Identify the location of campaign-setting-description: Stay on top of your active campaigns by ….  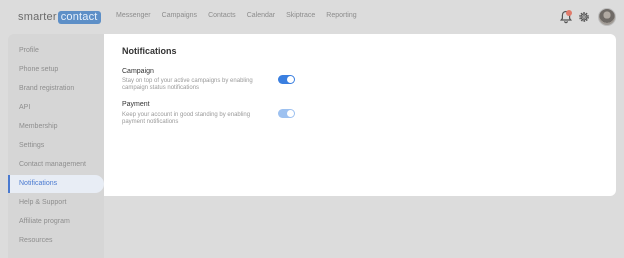
(187, 84).